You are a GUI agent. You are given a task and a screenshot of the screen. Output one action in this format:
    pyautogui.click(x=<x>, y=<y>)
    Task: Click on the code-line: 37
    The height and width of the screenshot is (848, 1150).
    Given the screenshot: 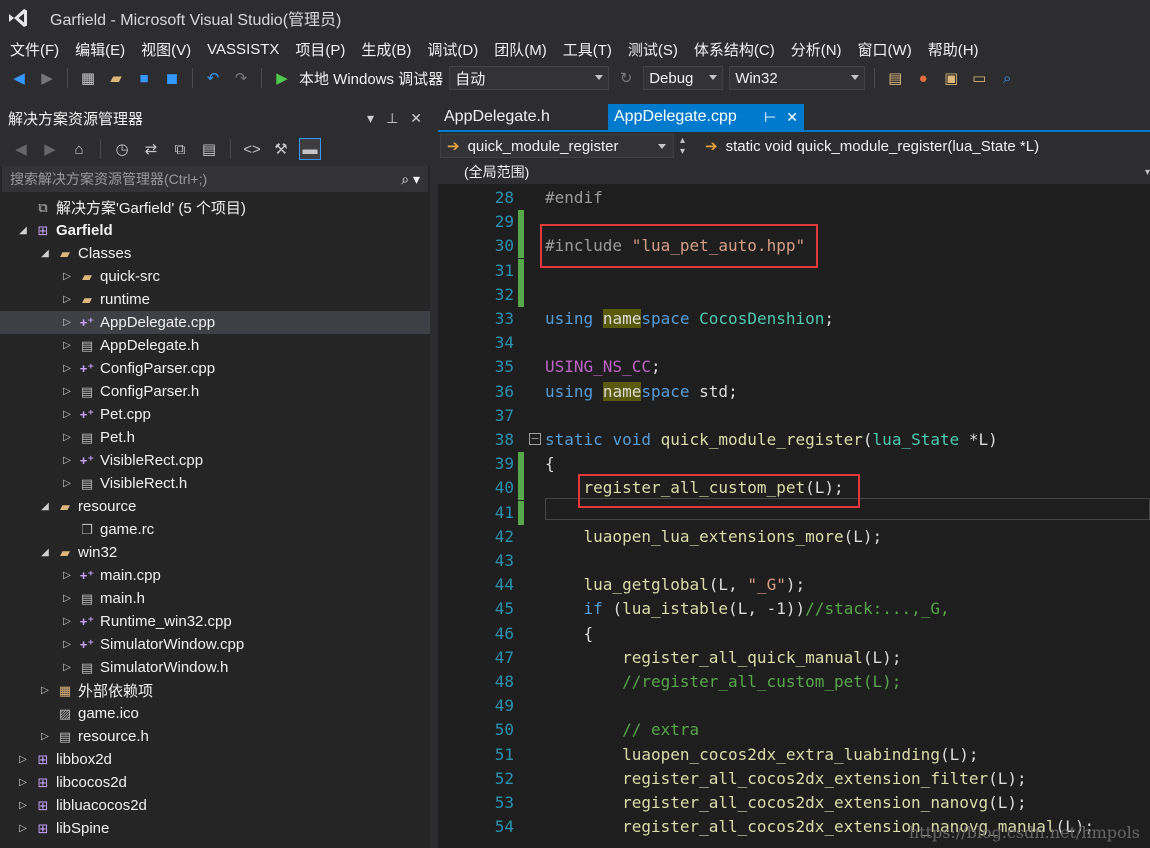 What is the action you would take?
    pyautogui.click(x=794, y=416)
    